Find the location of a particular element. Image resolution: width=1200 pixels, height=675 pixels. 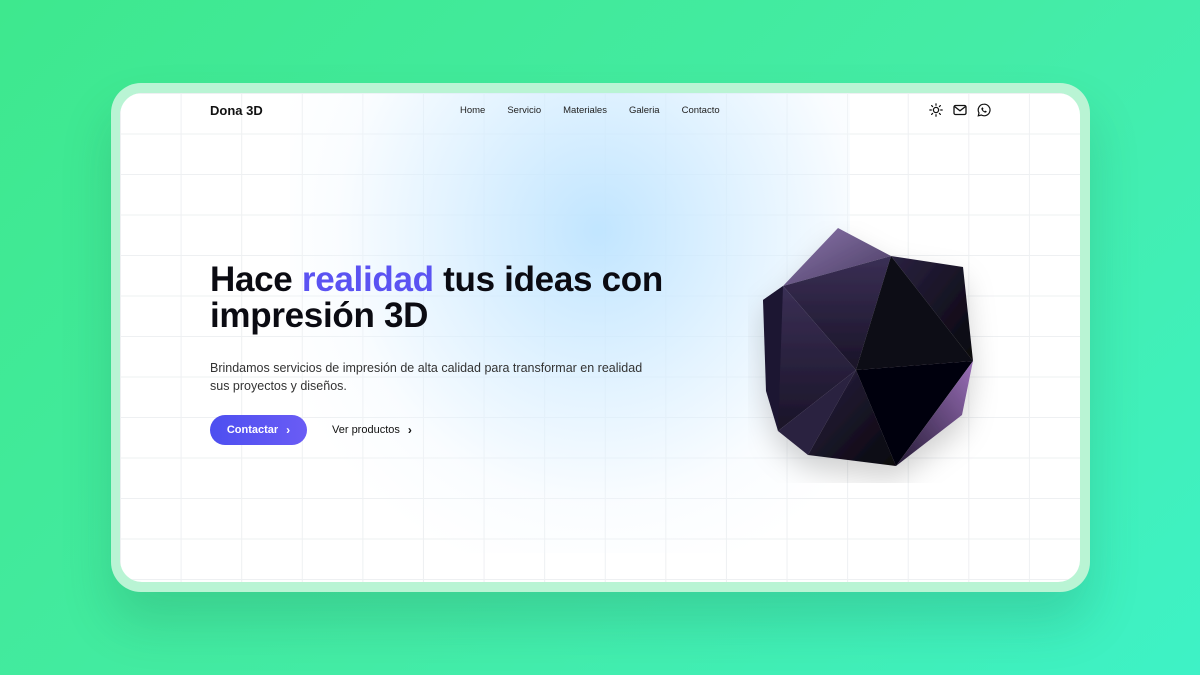

nav-item-servicio: Servicio is located at coordinates (524, 110).